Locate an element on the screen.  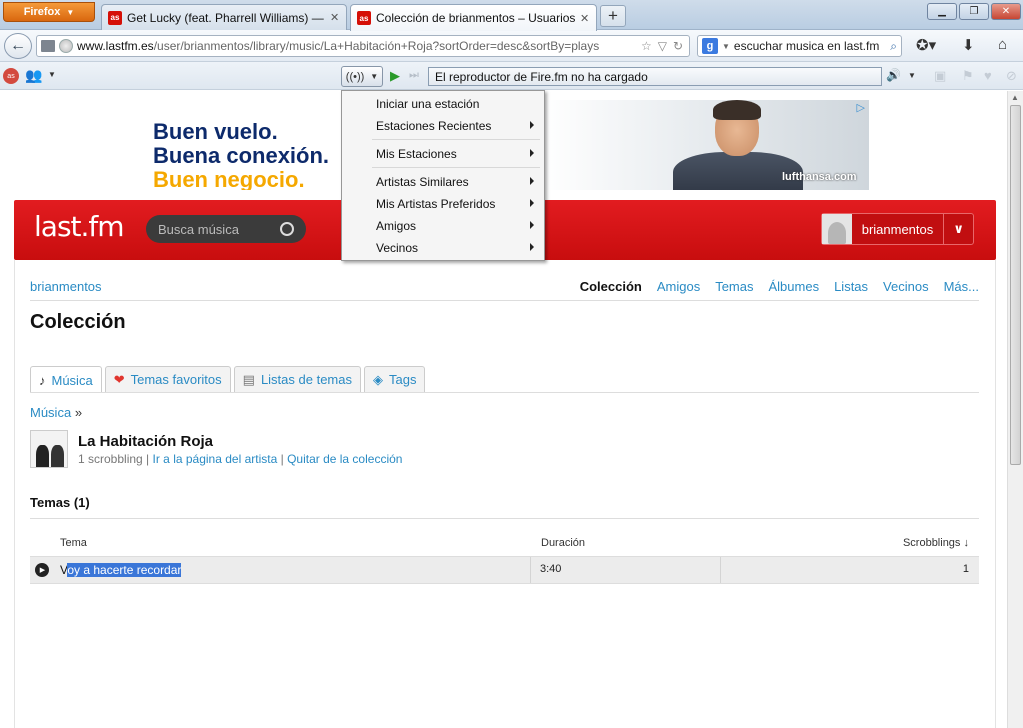
volume-dropdown-icon: ▼ is located at coordinates (912, 75).